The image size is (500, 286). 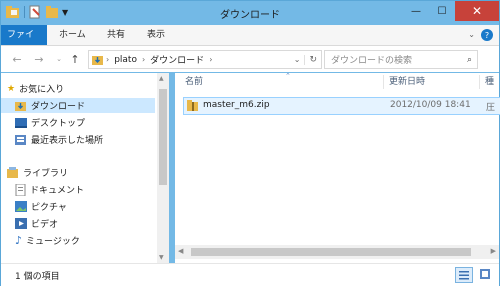 What do you see at coordinates (285, 82) in the screenshot?
I see `column-header-name: 名前` at bounding box center [285, 82].